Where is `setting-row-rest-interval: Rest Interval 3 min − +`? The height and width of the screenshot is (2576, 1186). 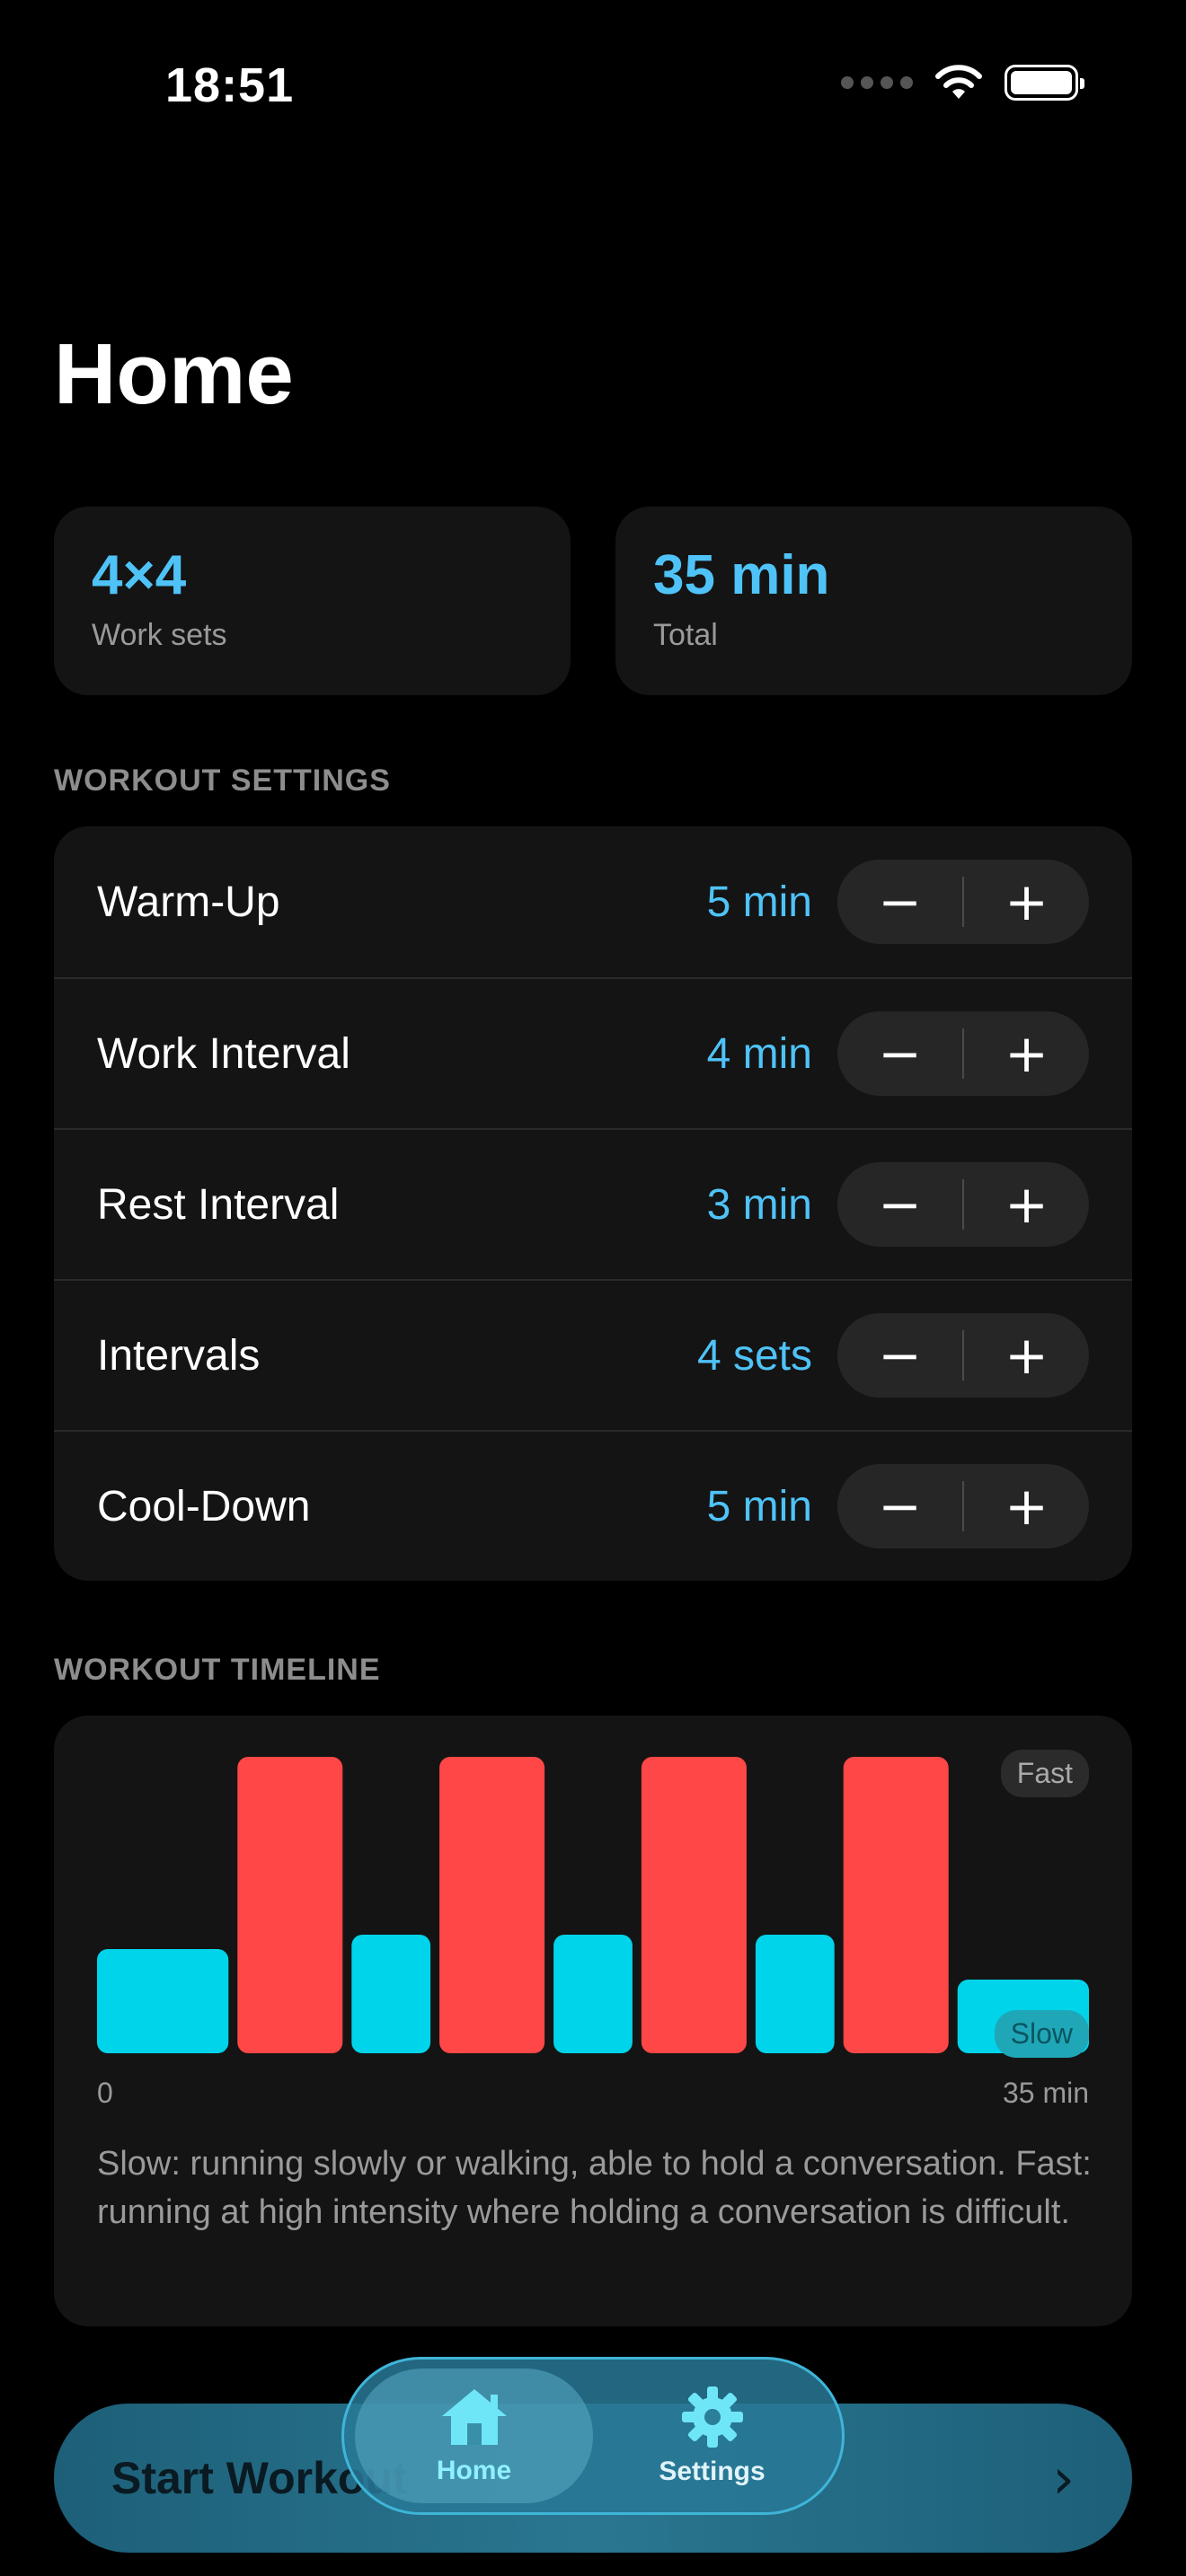
setting-row-rest-interval: Rest Interval 3 min − + is located at coordinates (593, 1203).